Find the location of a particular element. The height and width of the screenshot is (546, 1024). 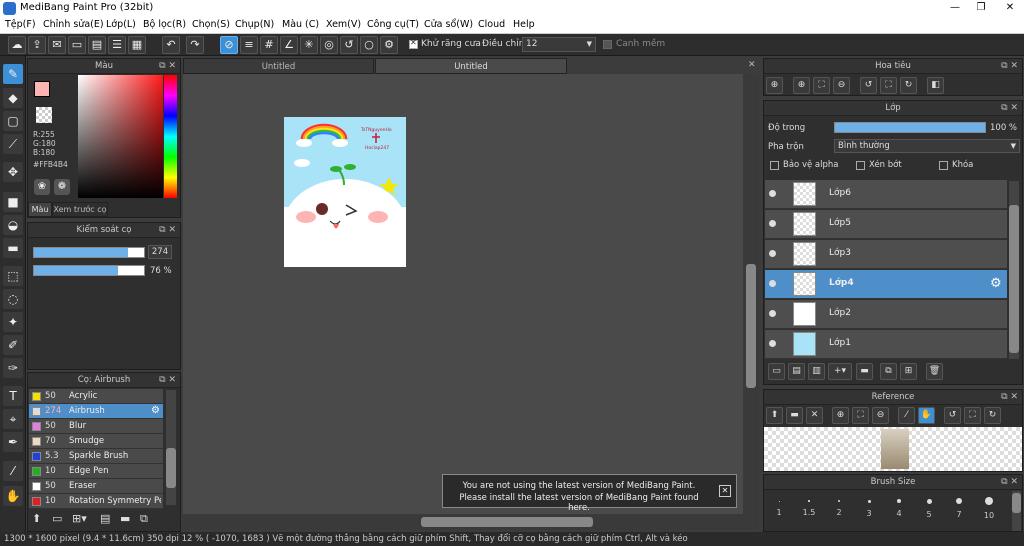

rotate-right-icon: ↻ is located at coordinates (908, 85).